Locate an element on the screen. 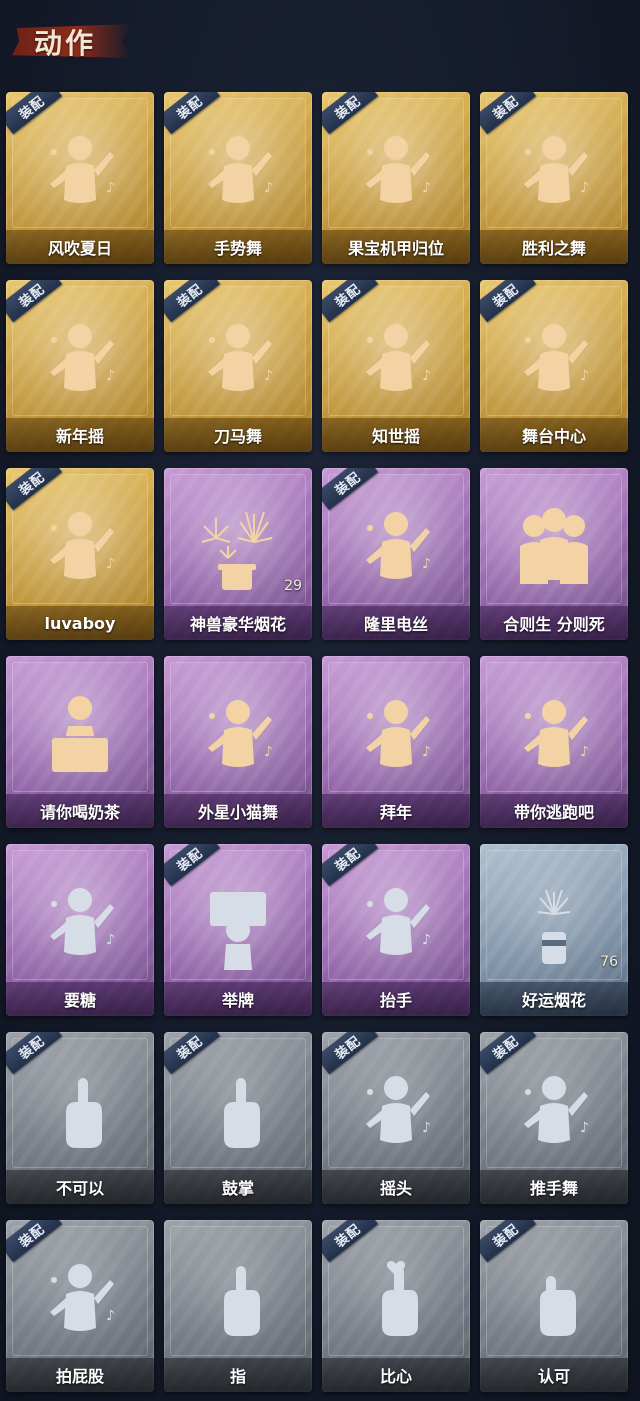 The image size is (640, 1401). card-label-bar: 举牌 is located at coordinates (238, 999).